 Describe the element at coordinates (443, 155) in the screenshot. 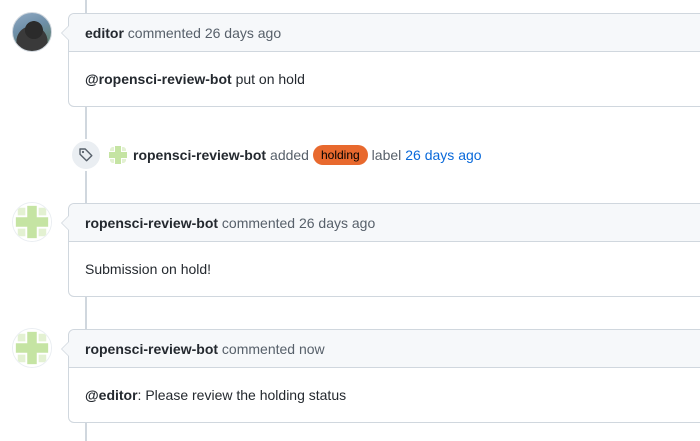

I see `event-time: 26 days ago` at that location.